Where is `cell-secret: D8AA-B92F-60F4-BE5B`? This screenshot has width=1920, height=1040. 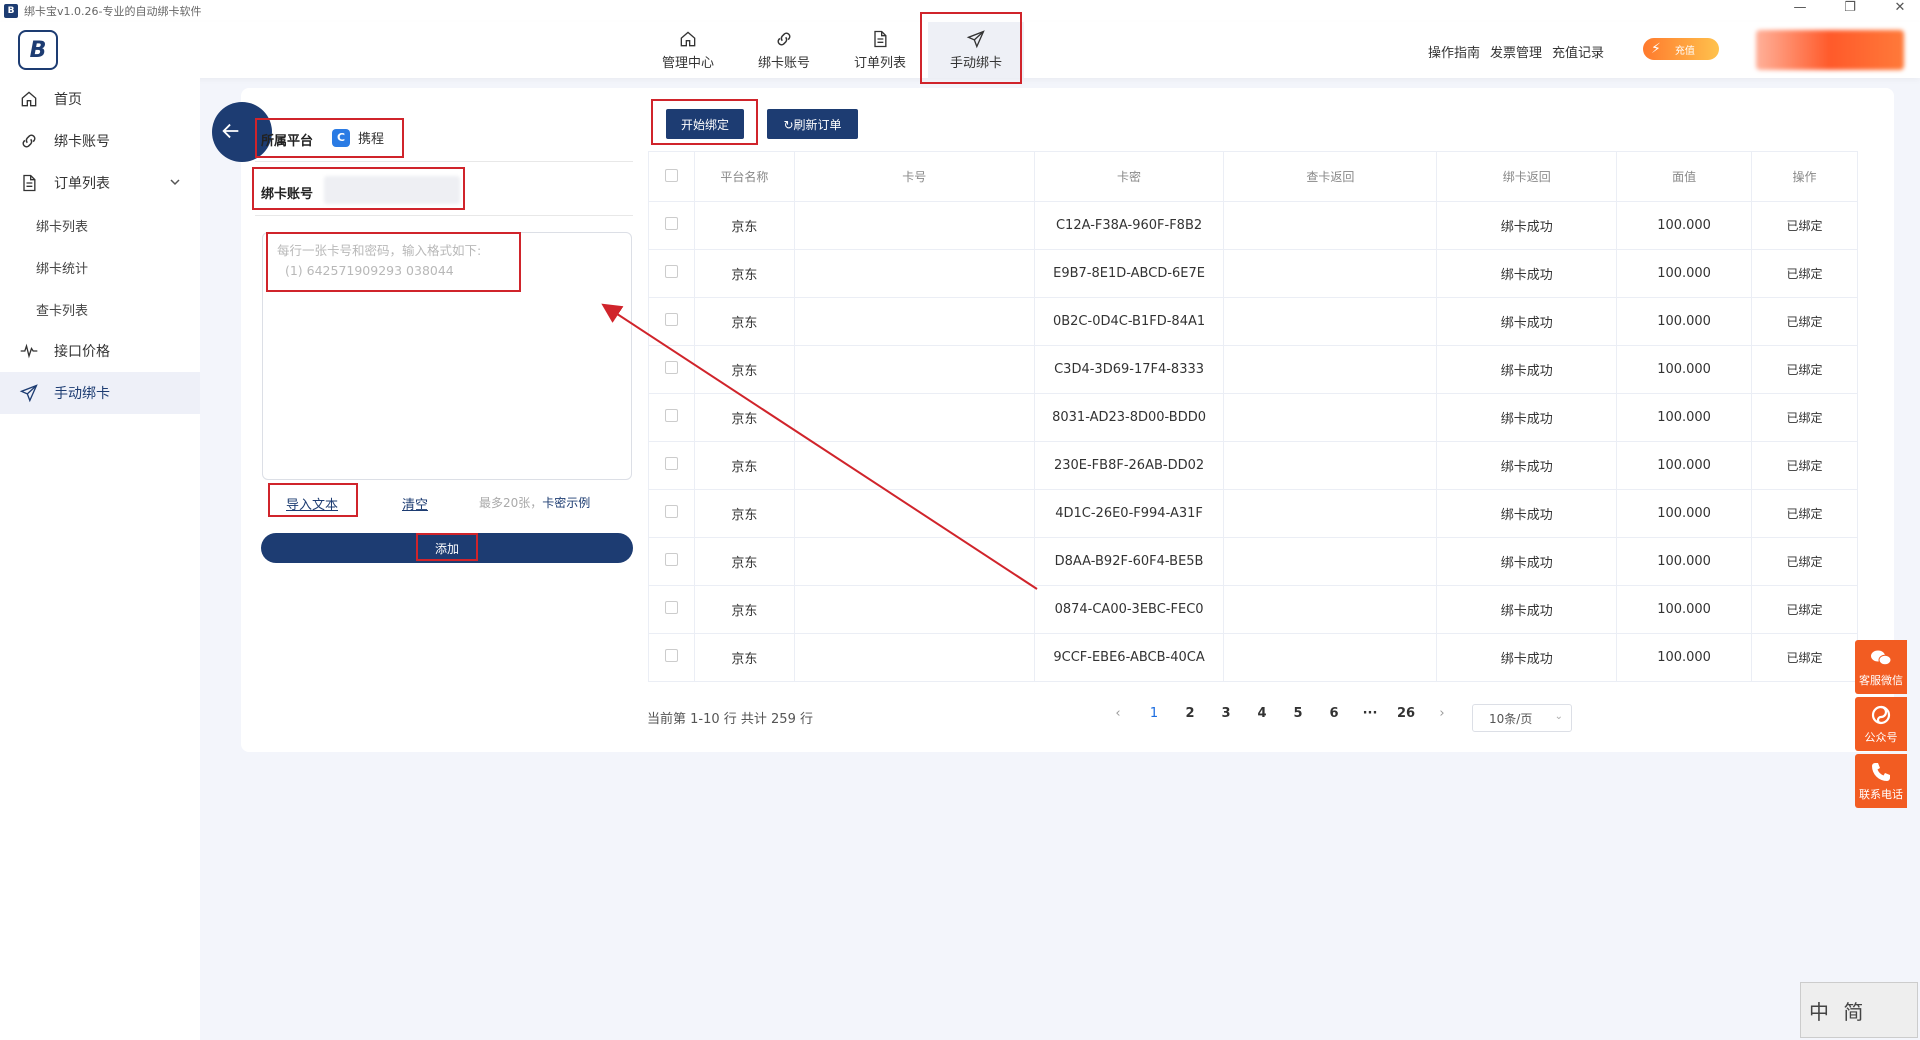
cell-secret: D8AA-B92F-60F4-BE5B is located at coordinates (1129, 561).